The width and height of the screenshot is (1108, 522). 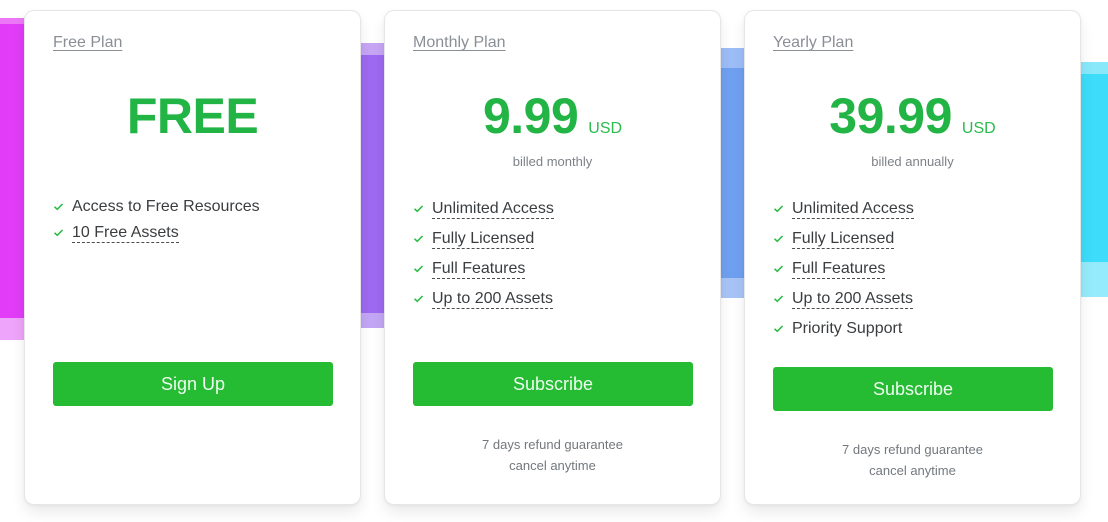 I want to click on price-row: 39.99 USD, so click(x=912, y=116).